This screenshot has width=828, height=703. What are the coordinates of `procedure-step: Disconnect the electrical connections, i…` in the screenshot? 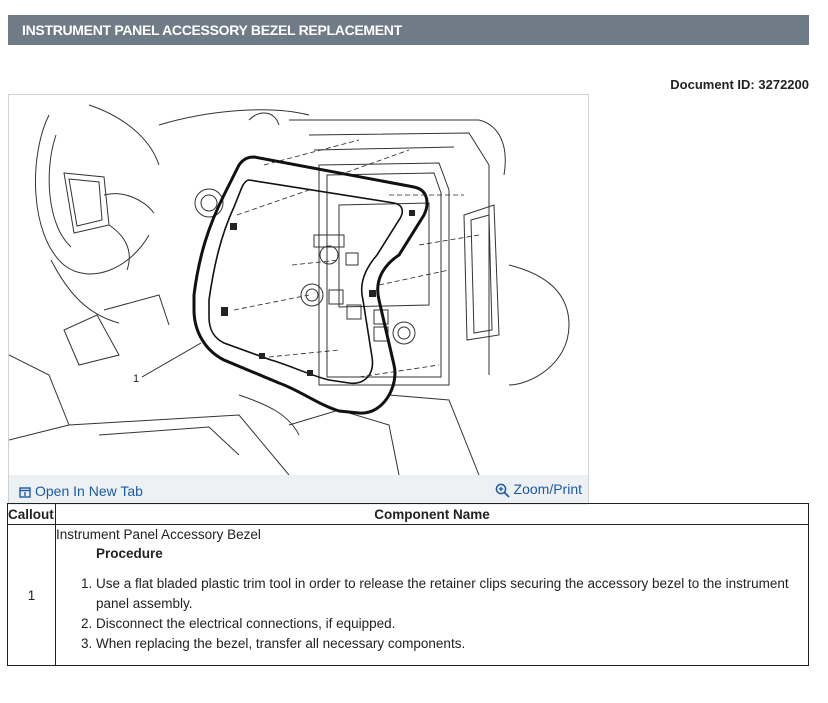 It's located at (452, 624).